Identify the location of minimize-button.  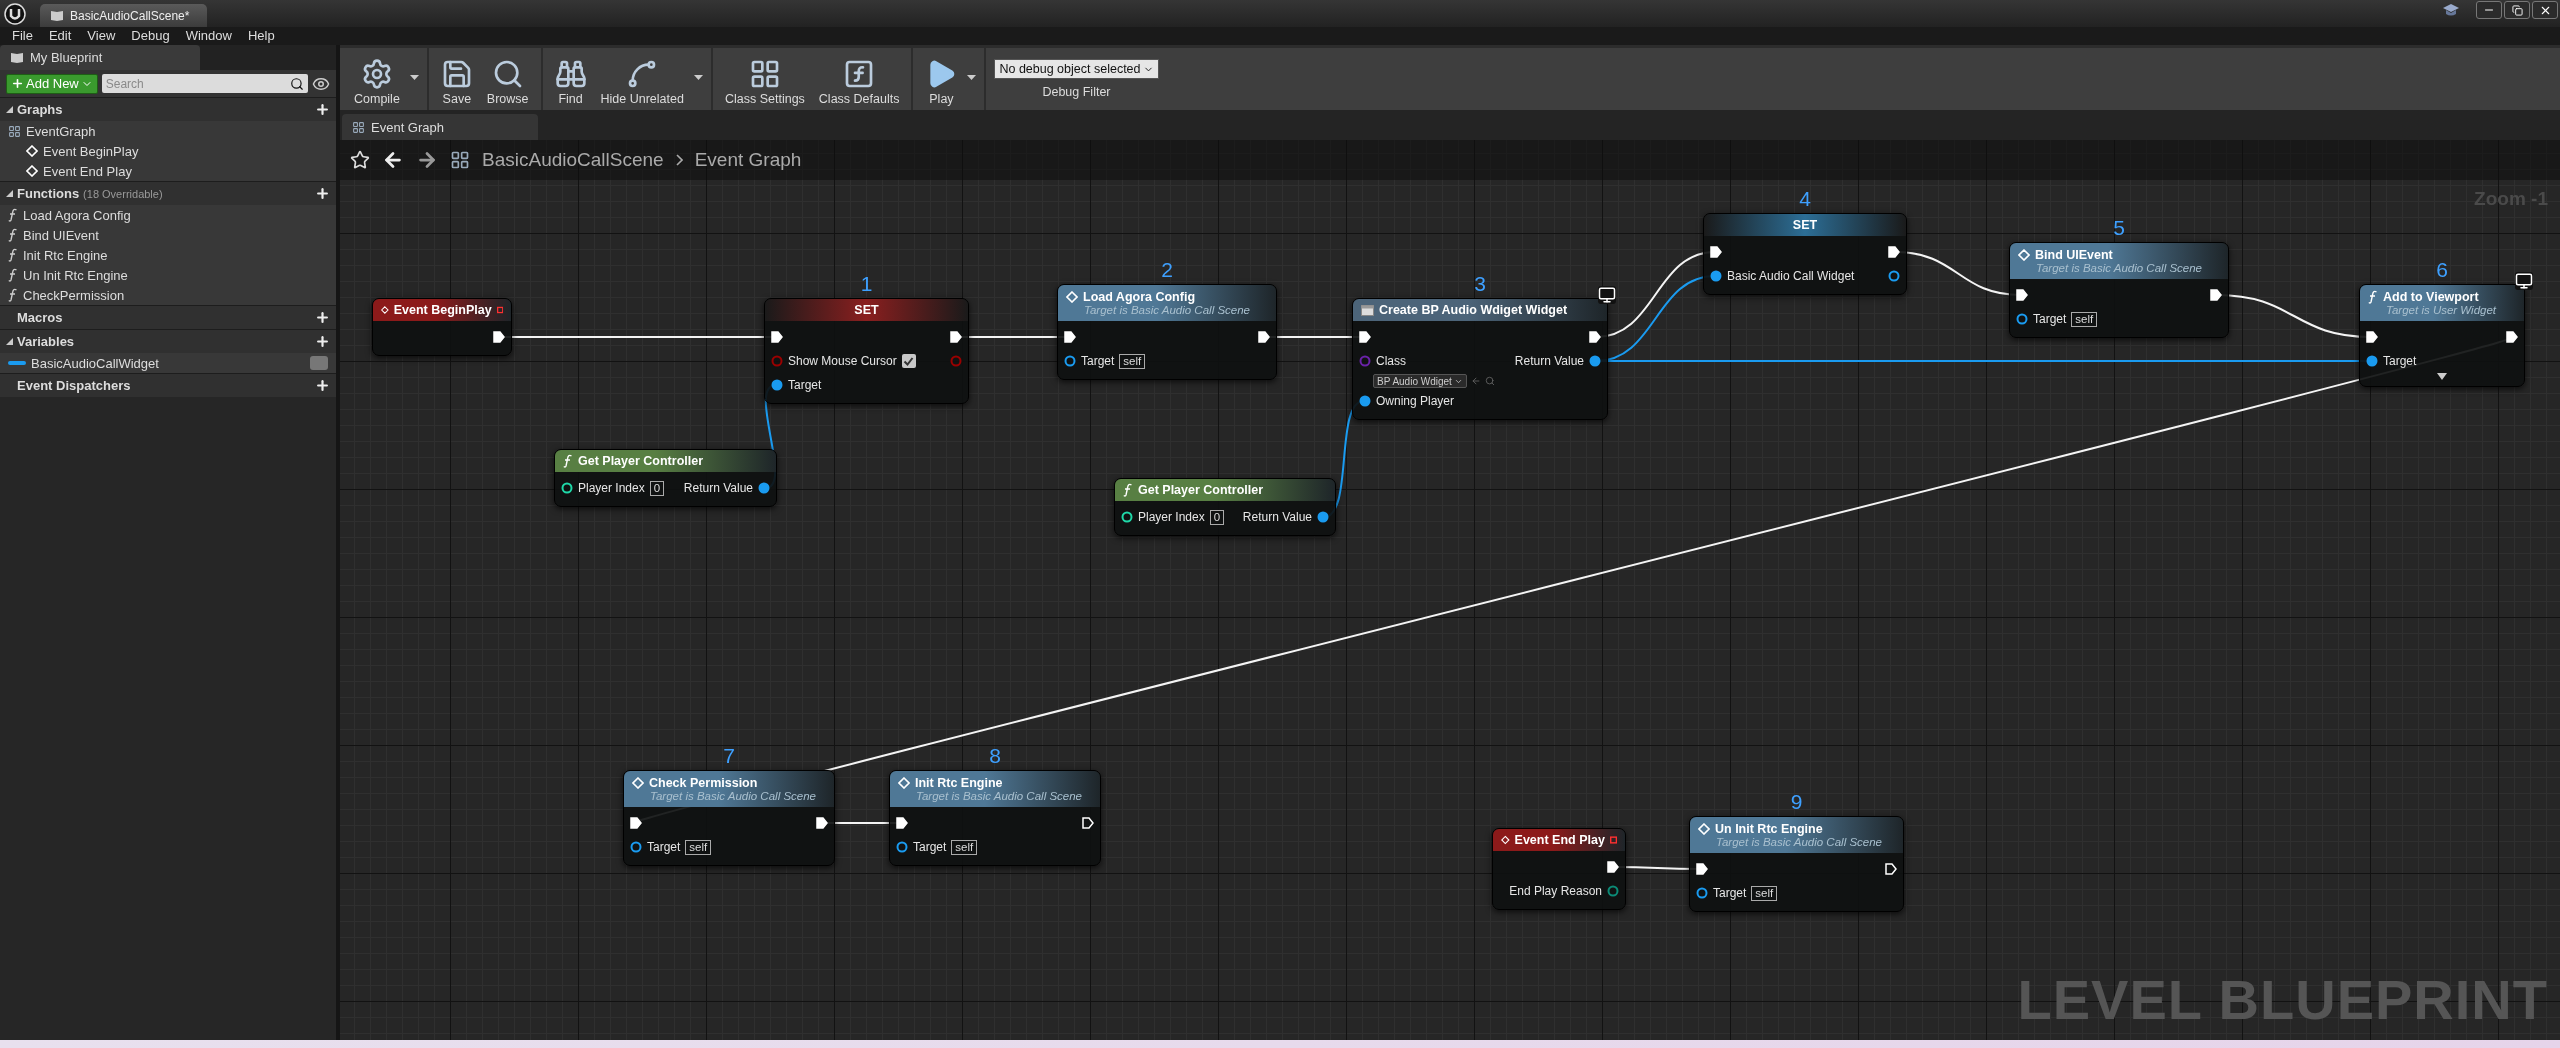
(2489, 10).